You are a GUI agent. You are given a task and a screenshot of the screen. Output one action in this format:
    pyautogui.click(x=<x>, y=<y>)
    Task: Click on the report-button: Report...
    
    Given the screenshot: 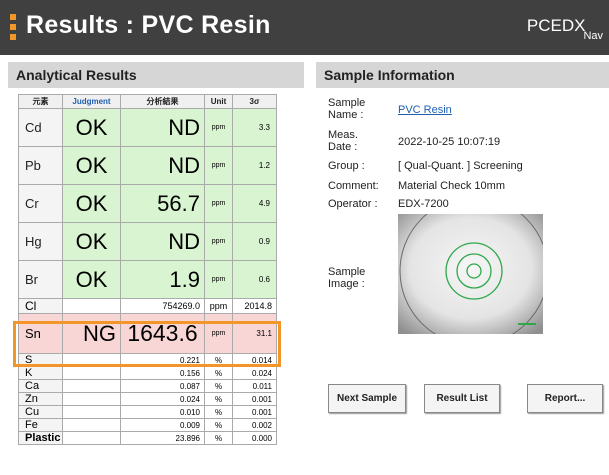 What is the action you would take?
    pyautogui.click(x=565, y=398)
    